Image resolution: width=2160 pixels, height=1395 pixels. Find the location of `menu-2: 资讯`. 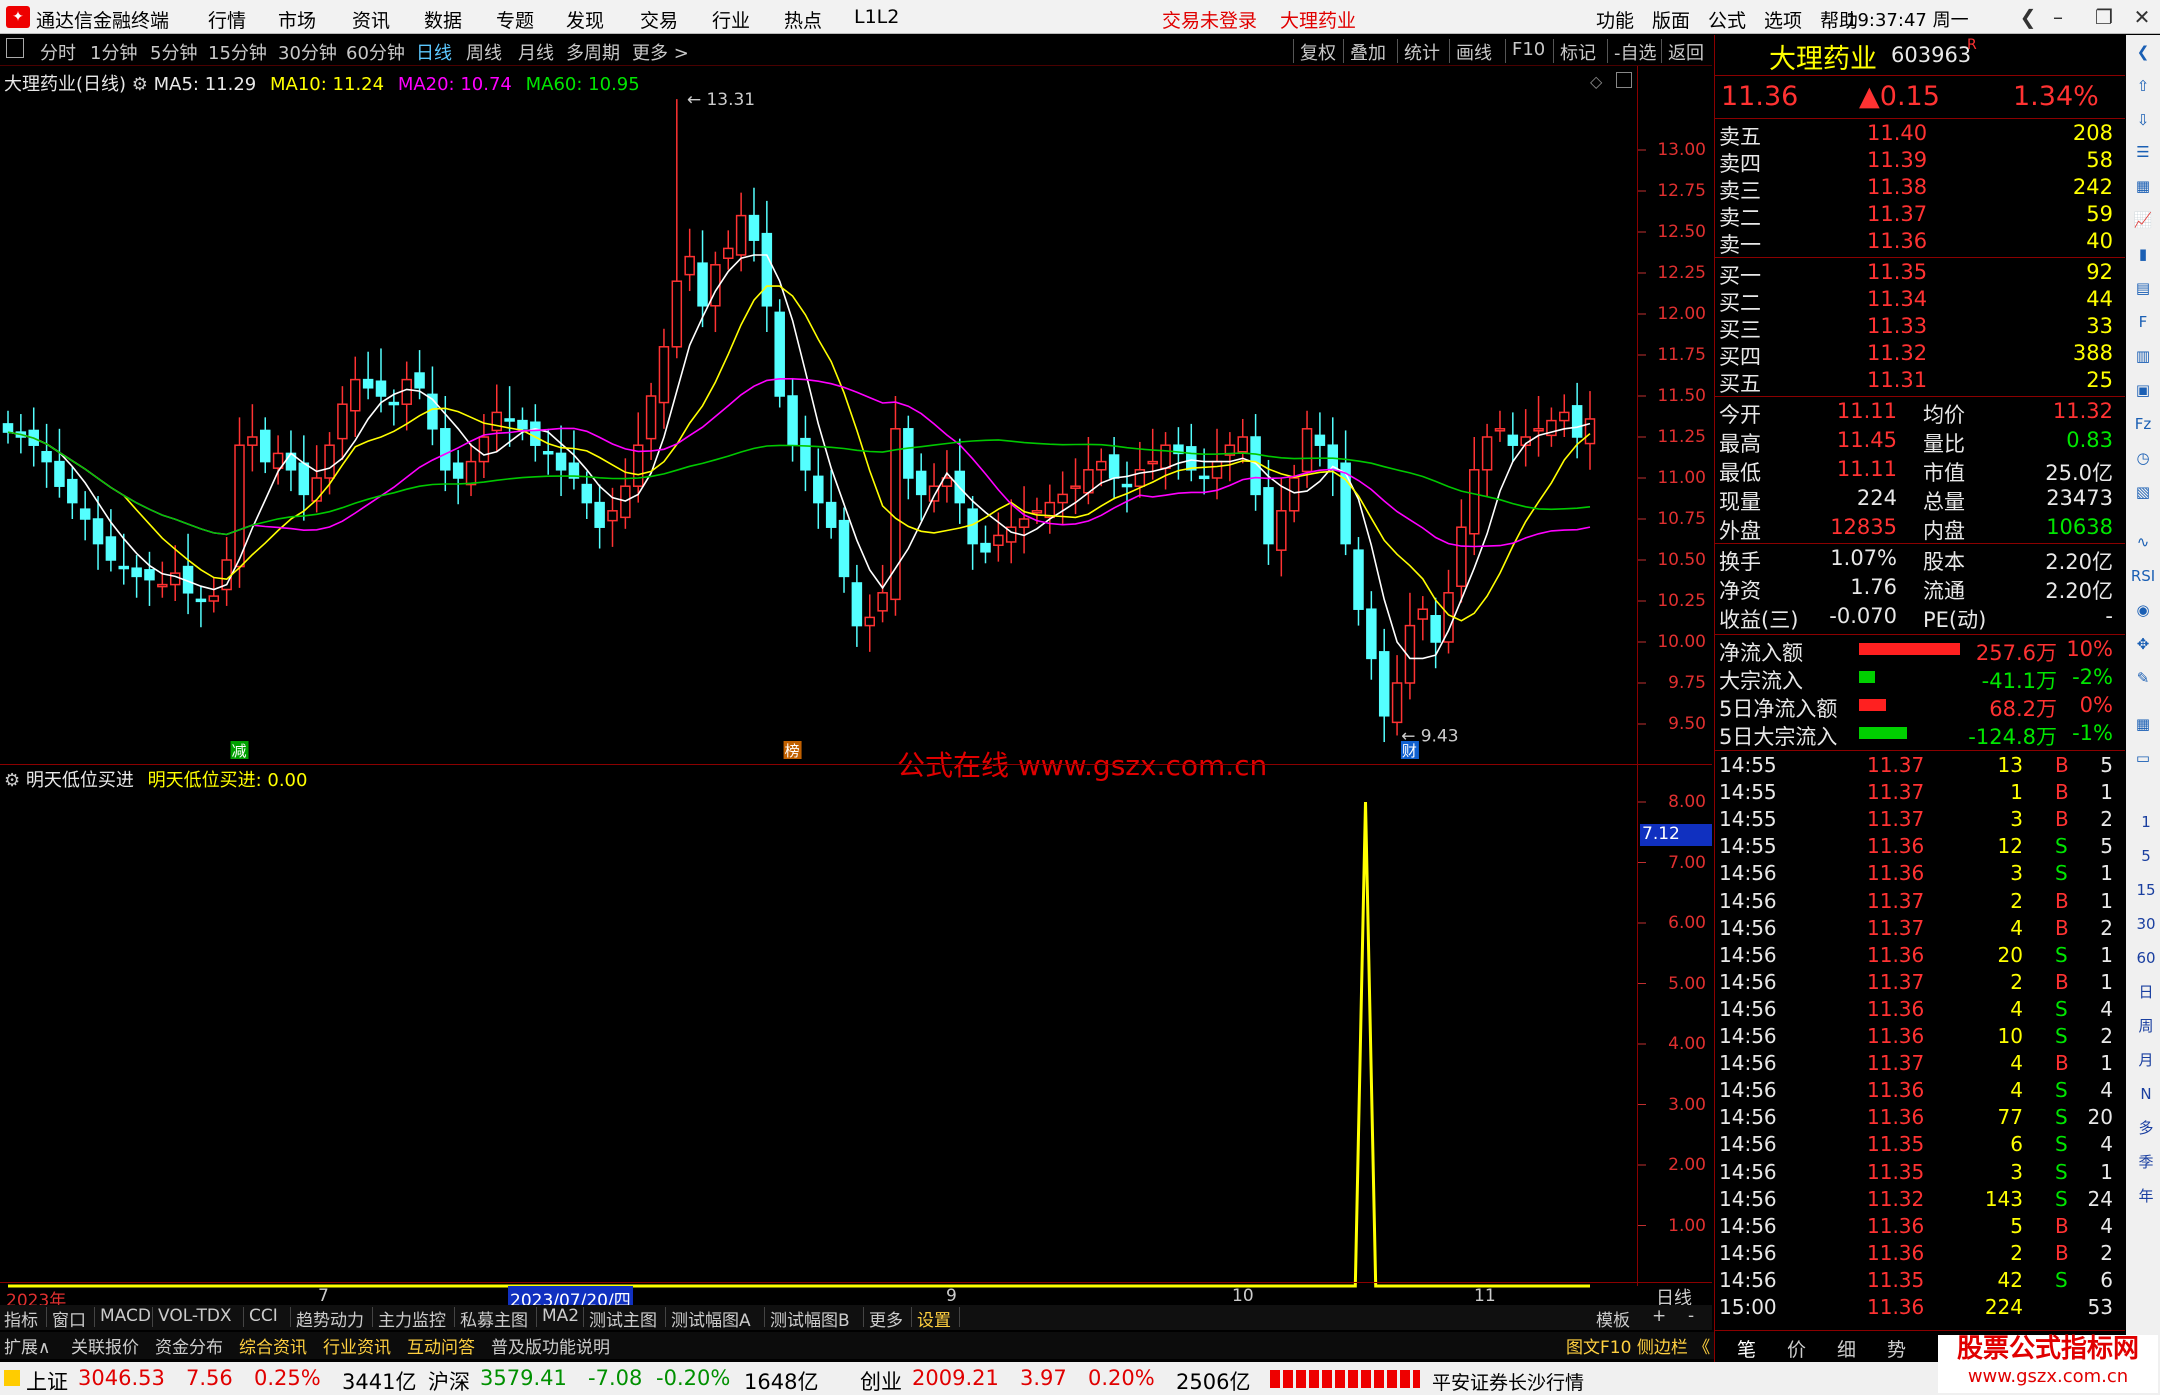

menu-2: 资讯 is located at coordinates (371, 19).